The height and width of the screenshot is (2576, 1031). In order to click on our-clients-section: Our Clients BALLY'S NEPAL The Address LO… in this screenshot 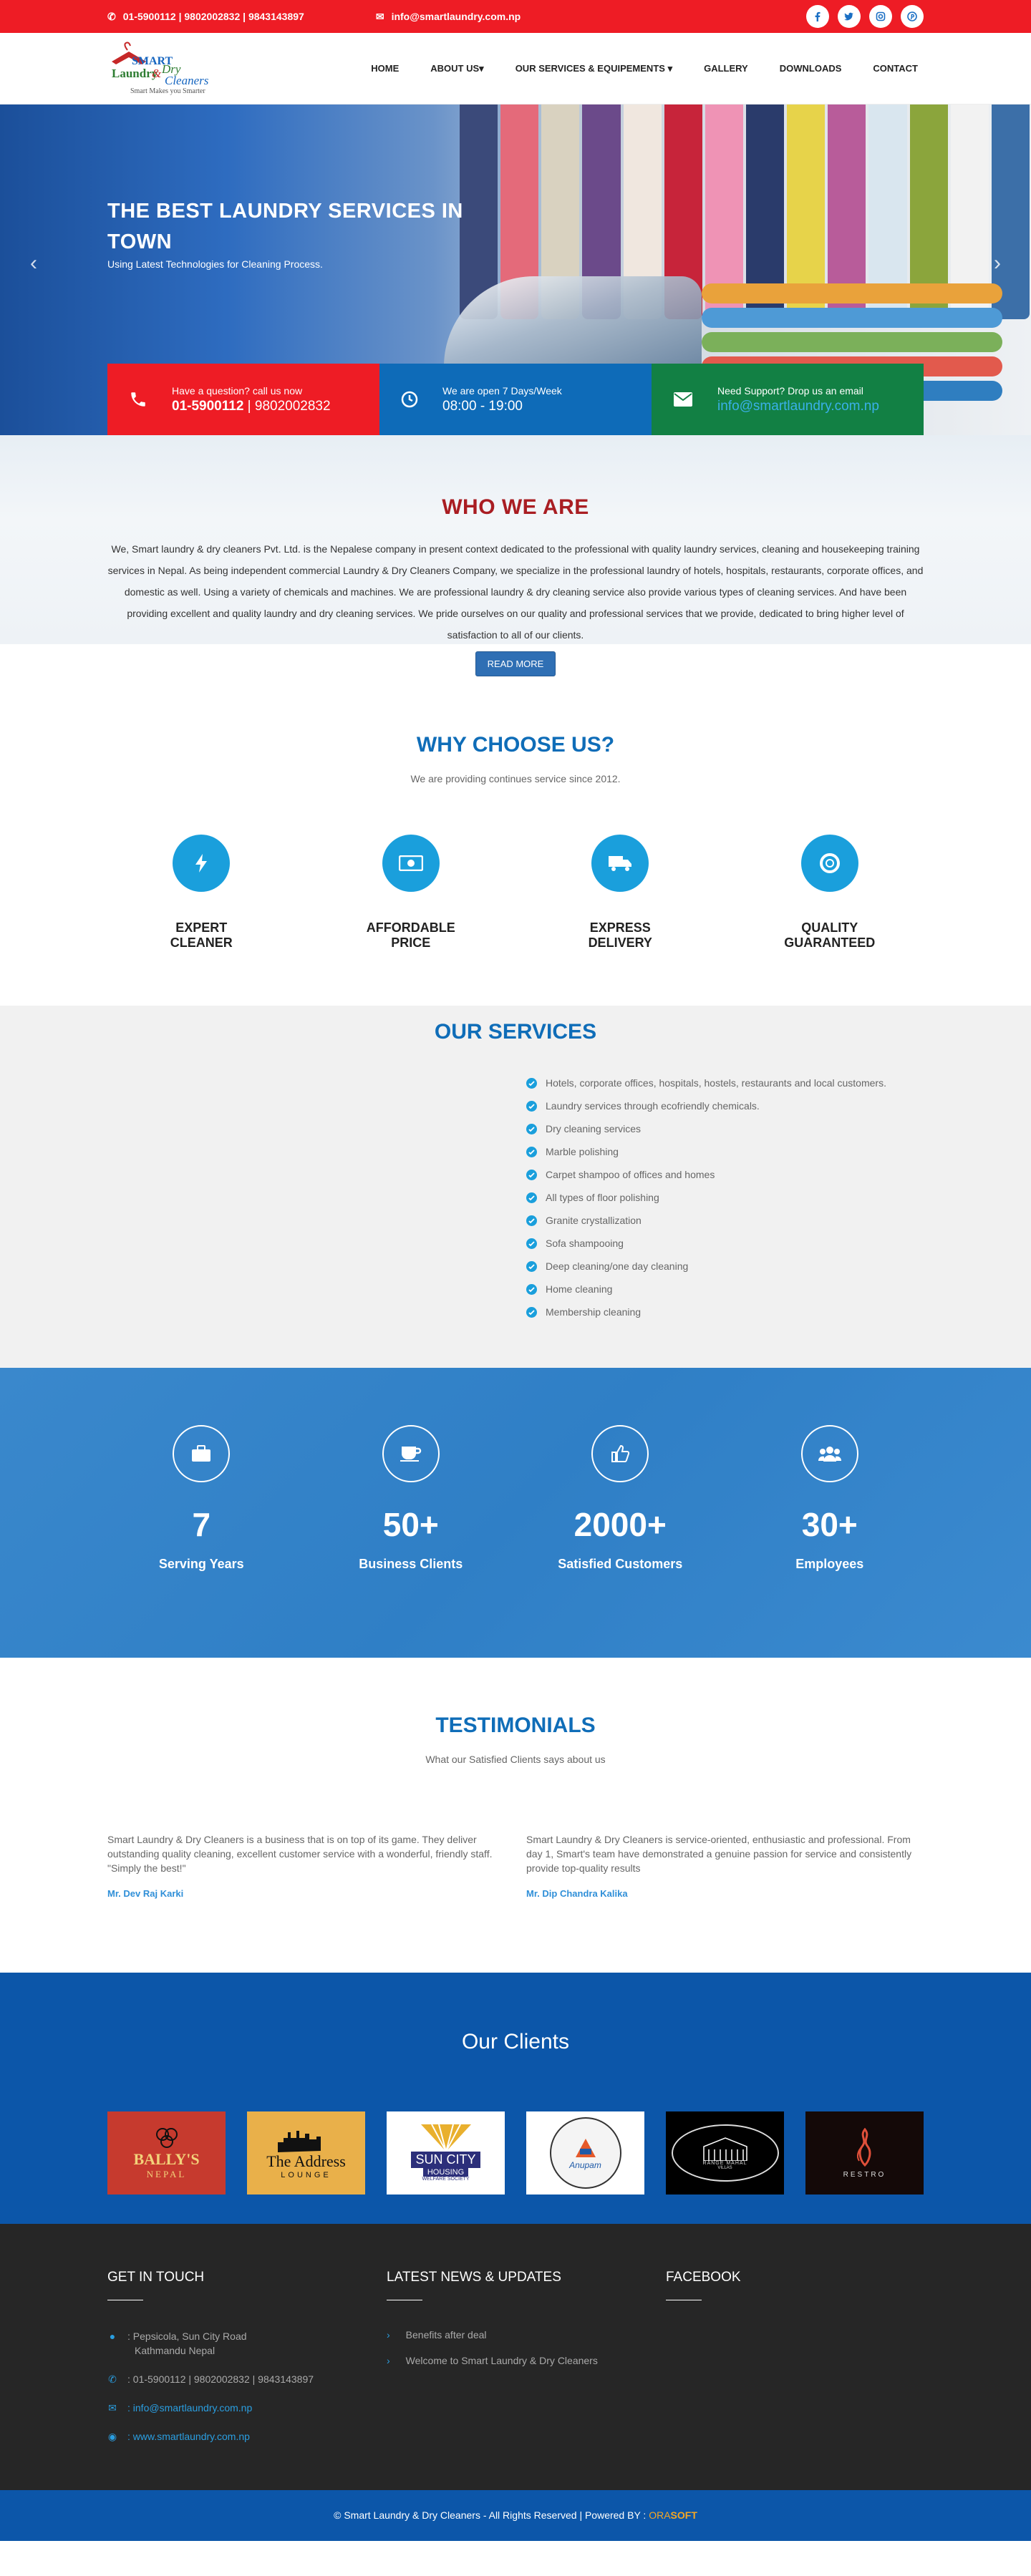, I will do `click(516, 2098)`.